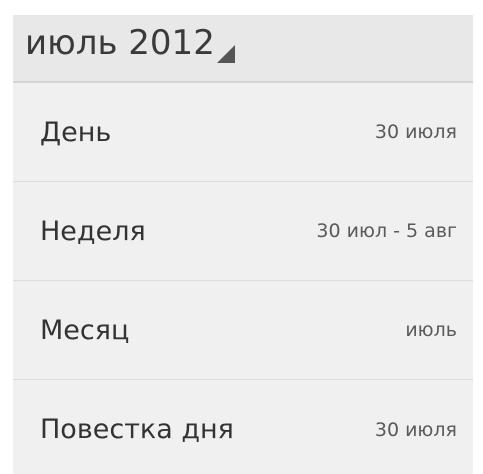 This screenshot has height=474, width=483. What do you see at coordinates (225, 54) in the screenshot?
I see `dropdown-indicator-icon` at bounding box center [225, 54].